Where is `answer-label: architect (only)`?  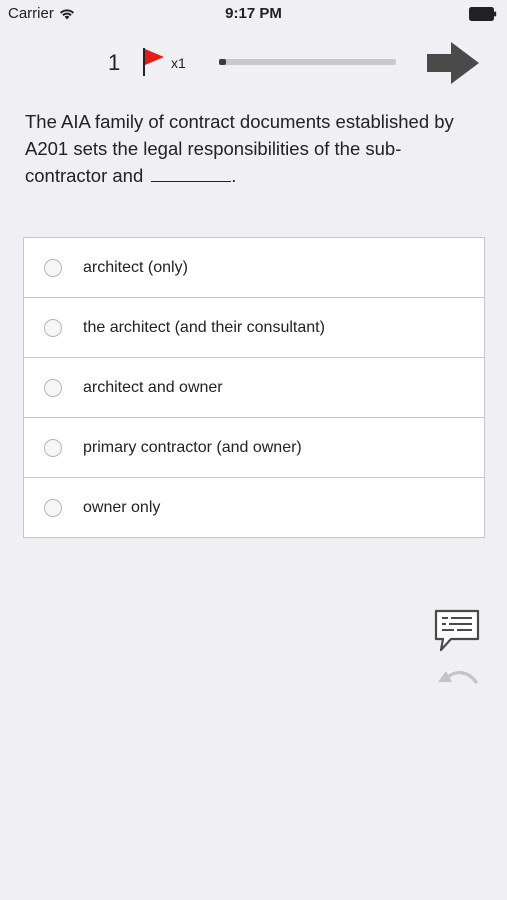 answer-label: architect (only) is located at coordinates (135, 267).